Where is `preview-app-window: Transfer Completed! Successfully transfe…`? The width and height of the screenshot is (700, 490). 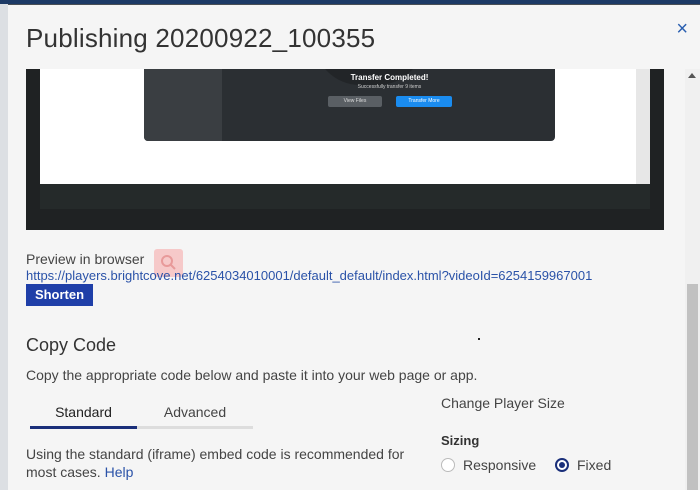 preview-app-window: Transfer Completed! Successfully transfe… is located at coordinates (349, 105).